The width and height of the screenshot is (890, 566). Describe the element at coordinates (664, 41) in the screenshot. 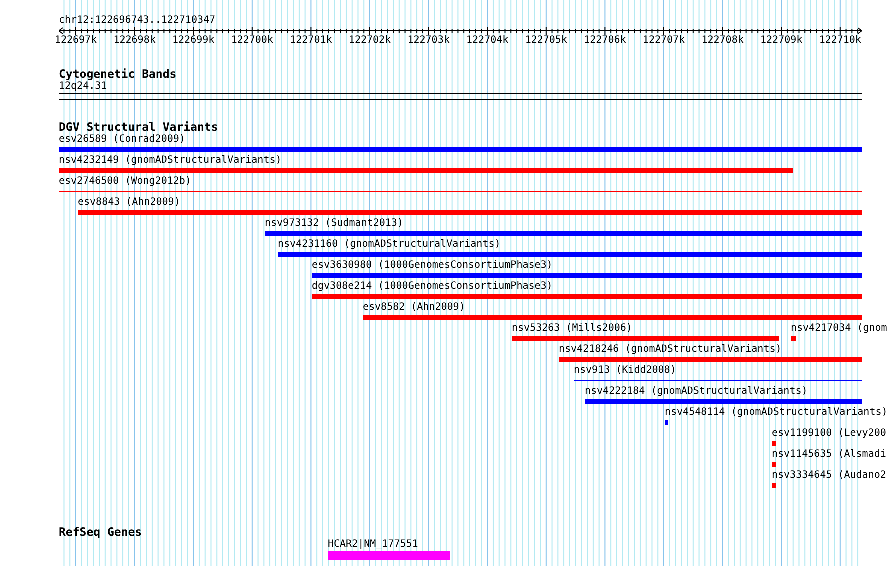

I see `tick-label: 122707k` at that location.